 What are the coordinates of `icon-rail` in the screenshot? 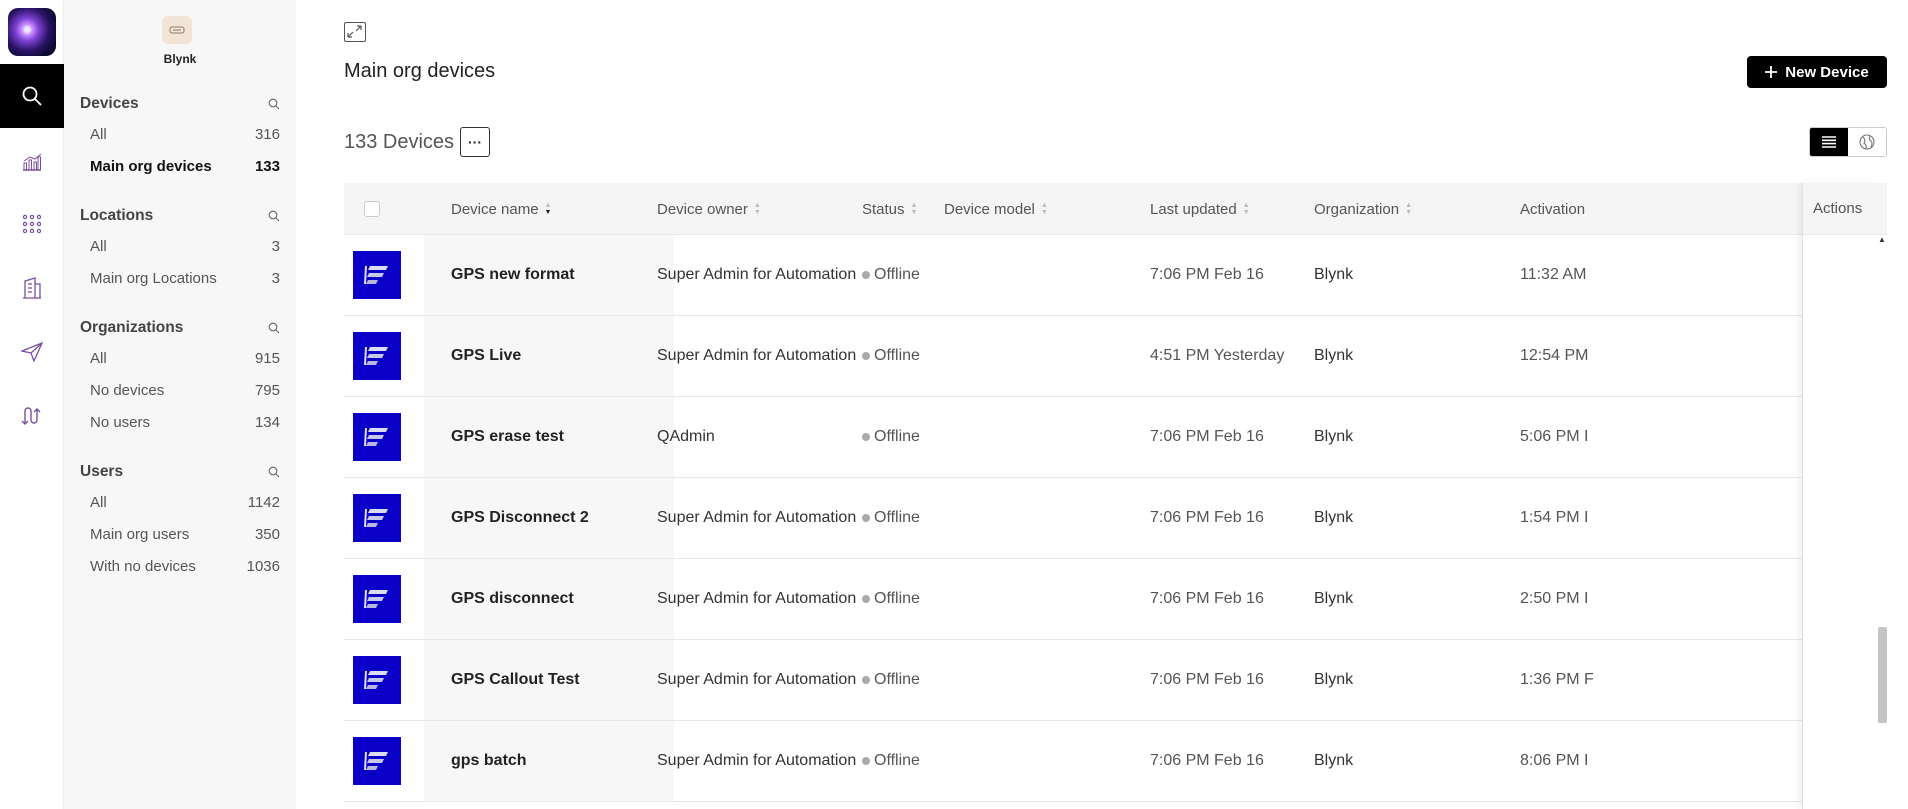 It's located at (32, 404).